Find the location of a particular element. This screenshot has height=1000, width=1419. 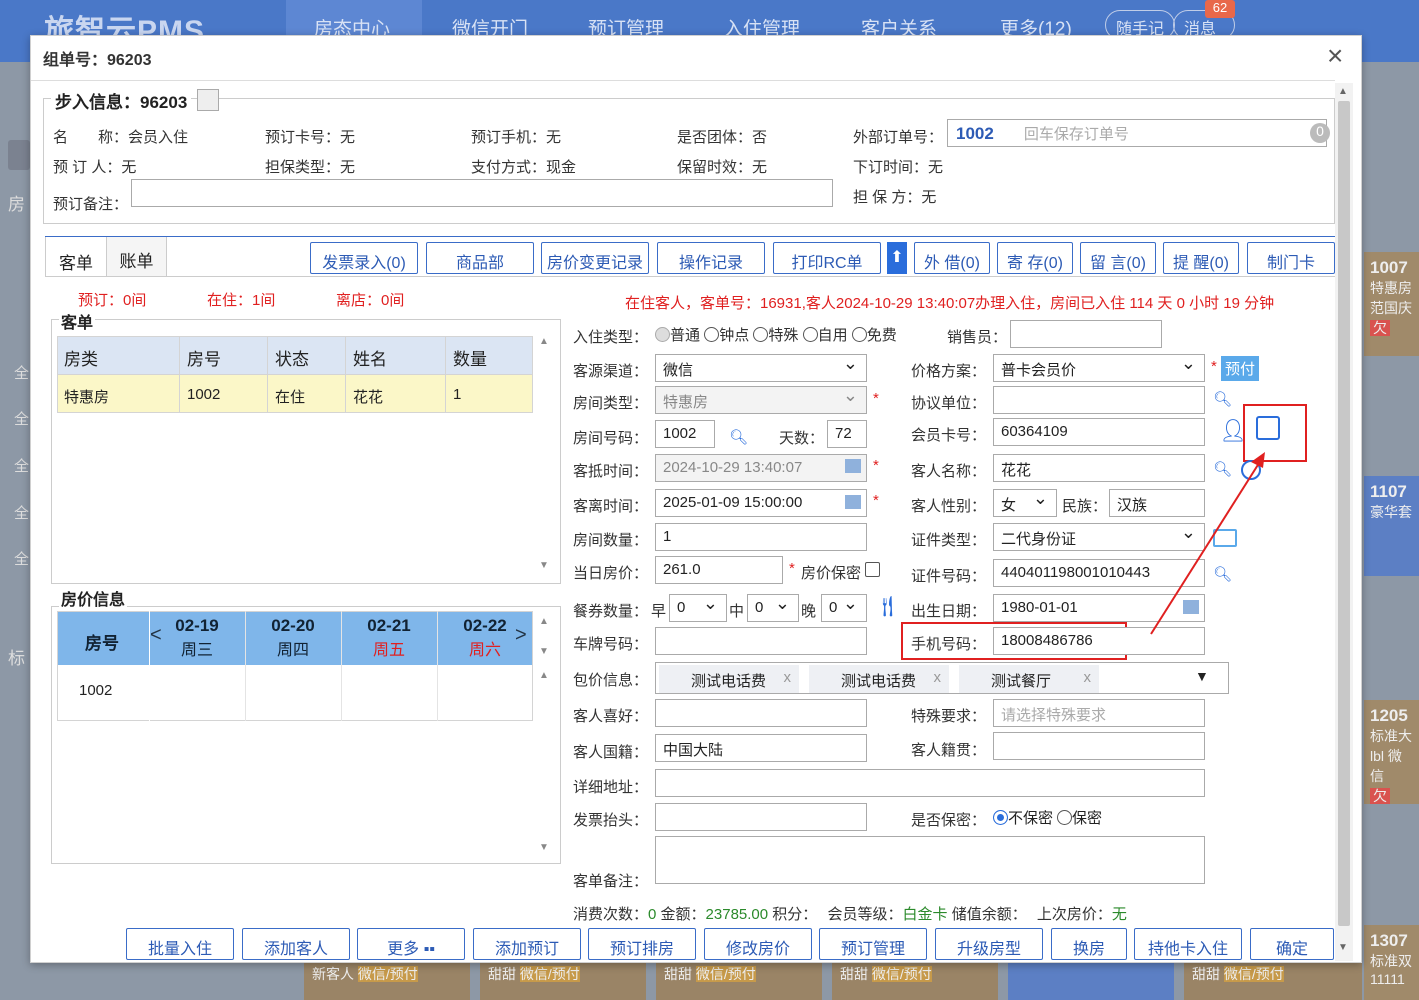

next-arrow-icon: > is located at coordinates (521, 635).